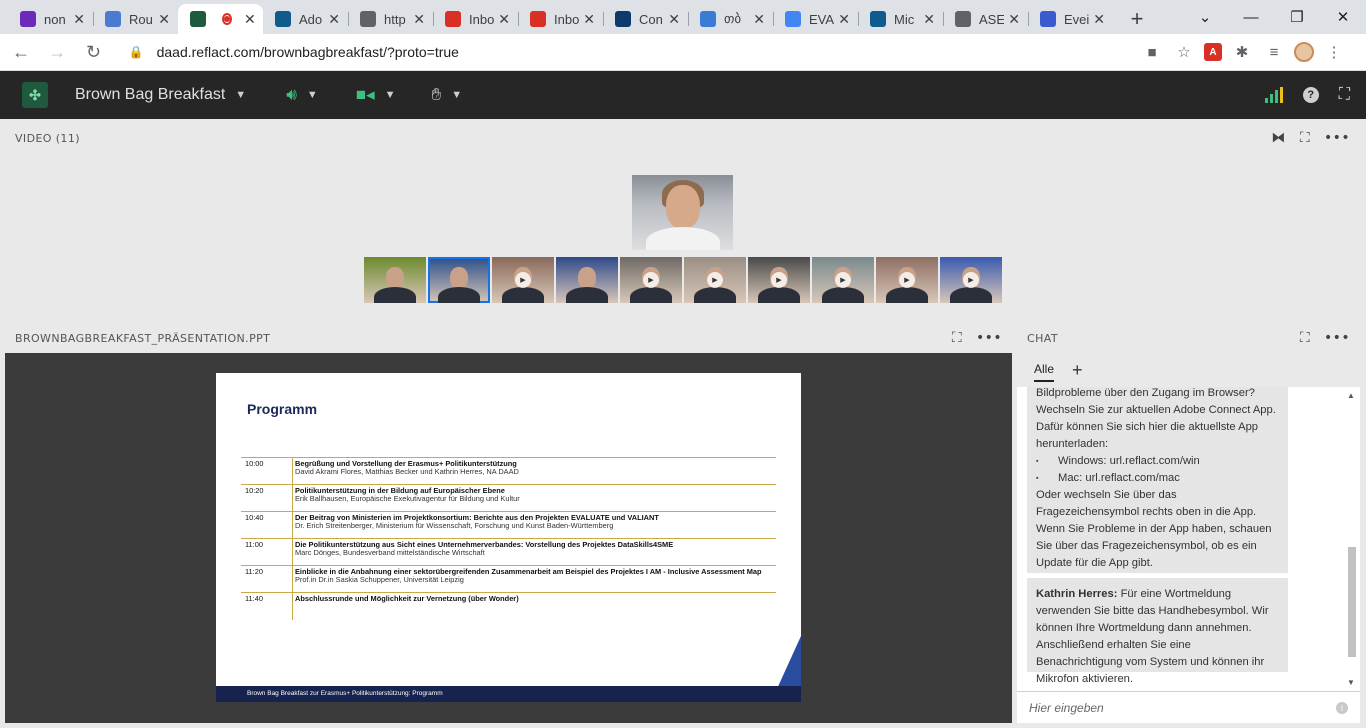  I want to click on reload-button: ↻, so click(93, 52).